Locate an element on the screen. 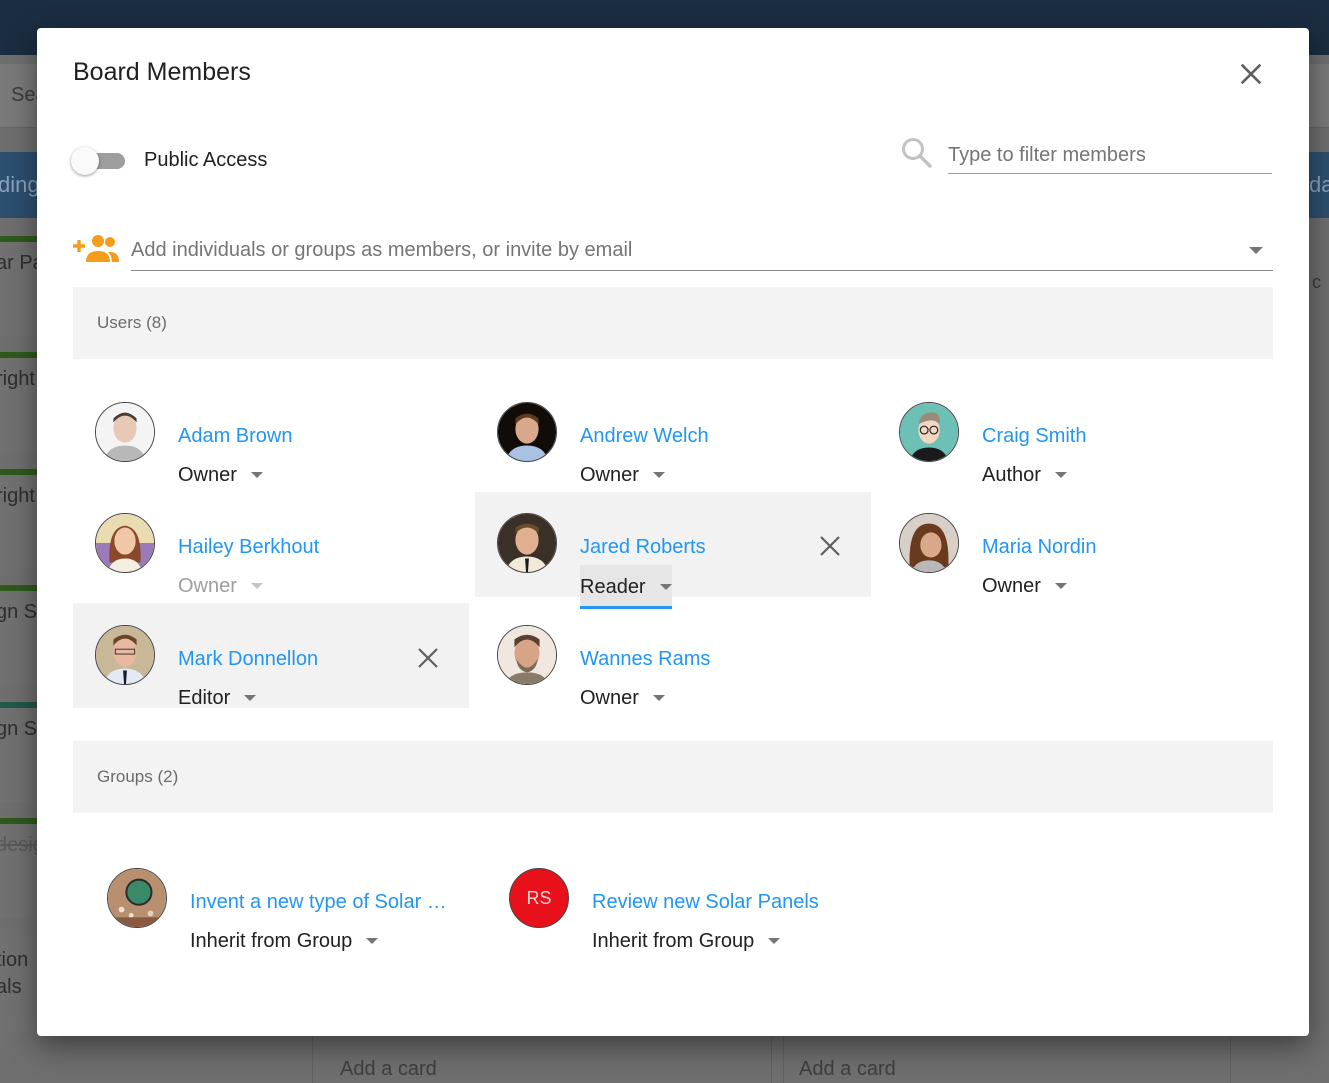 The image size is (1329, 1083). role-label: Reader is located at coordinates (613, 586).